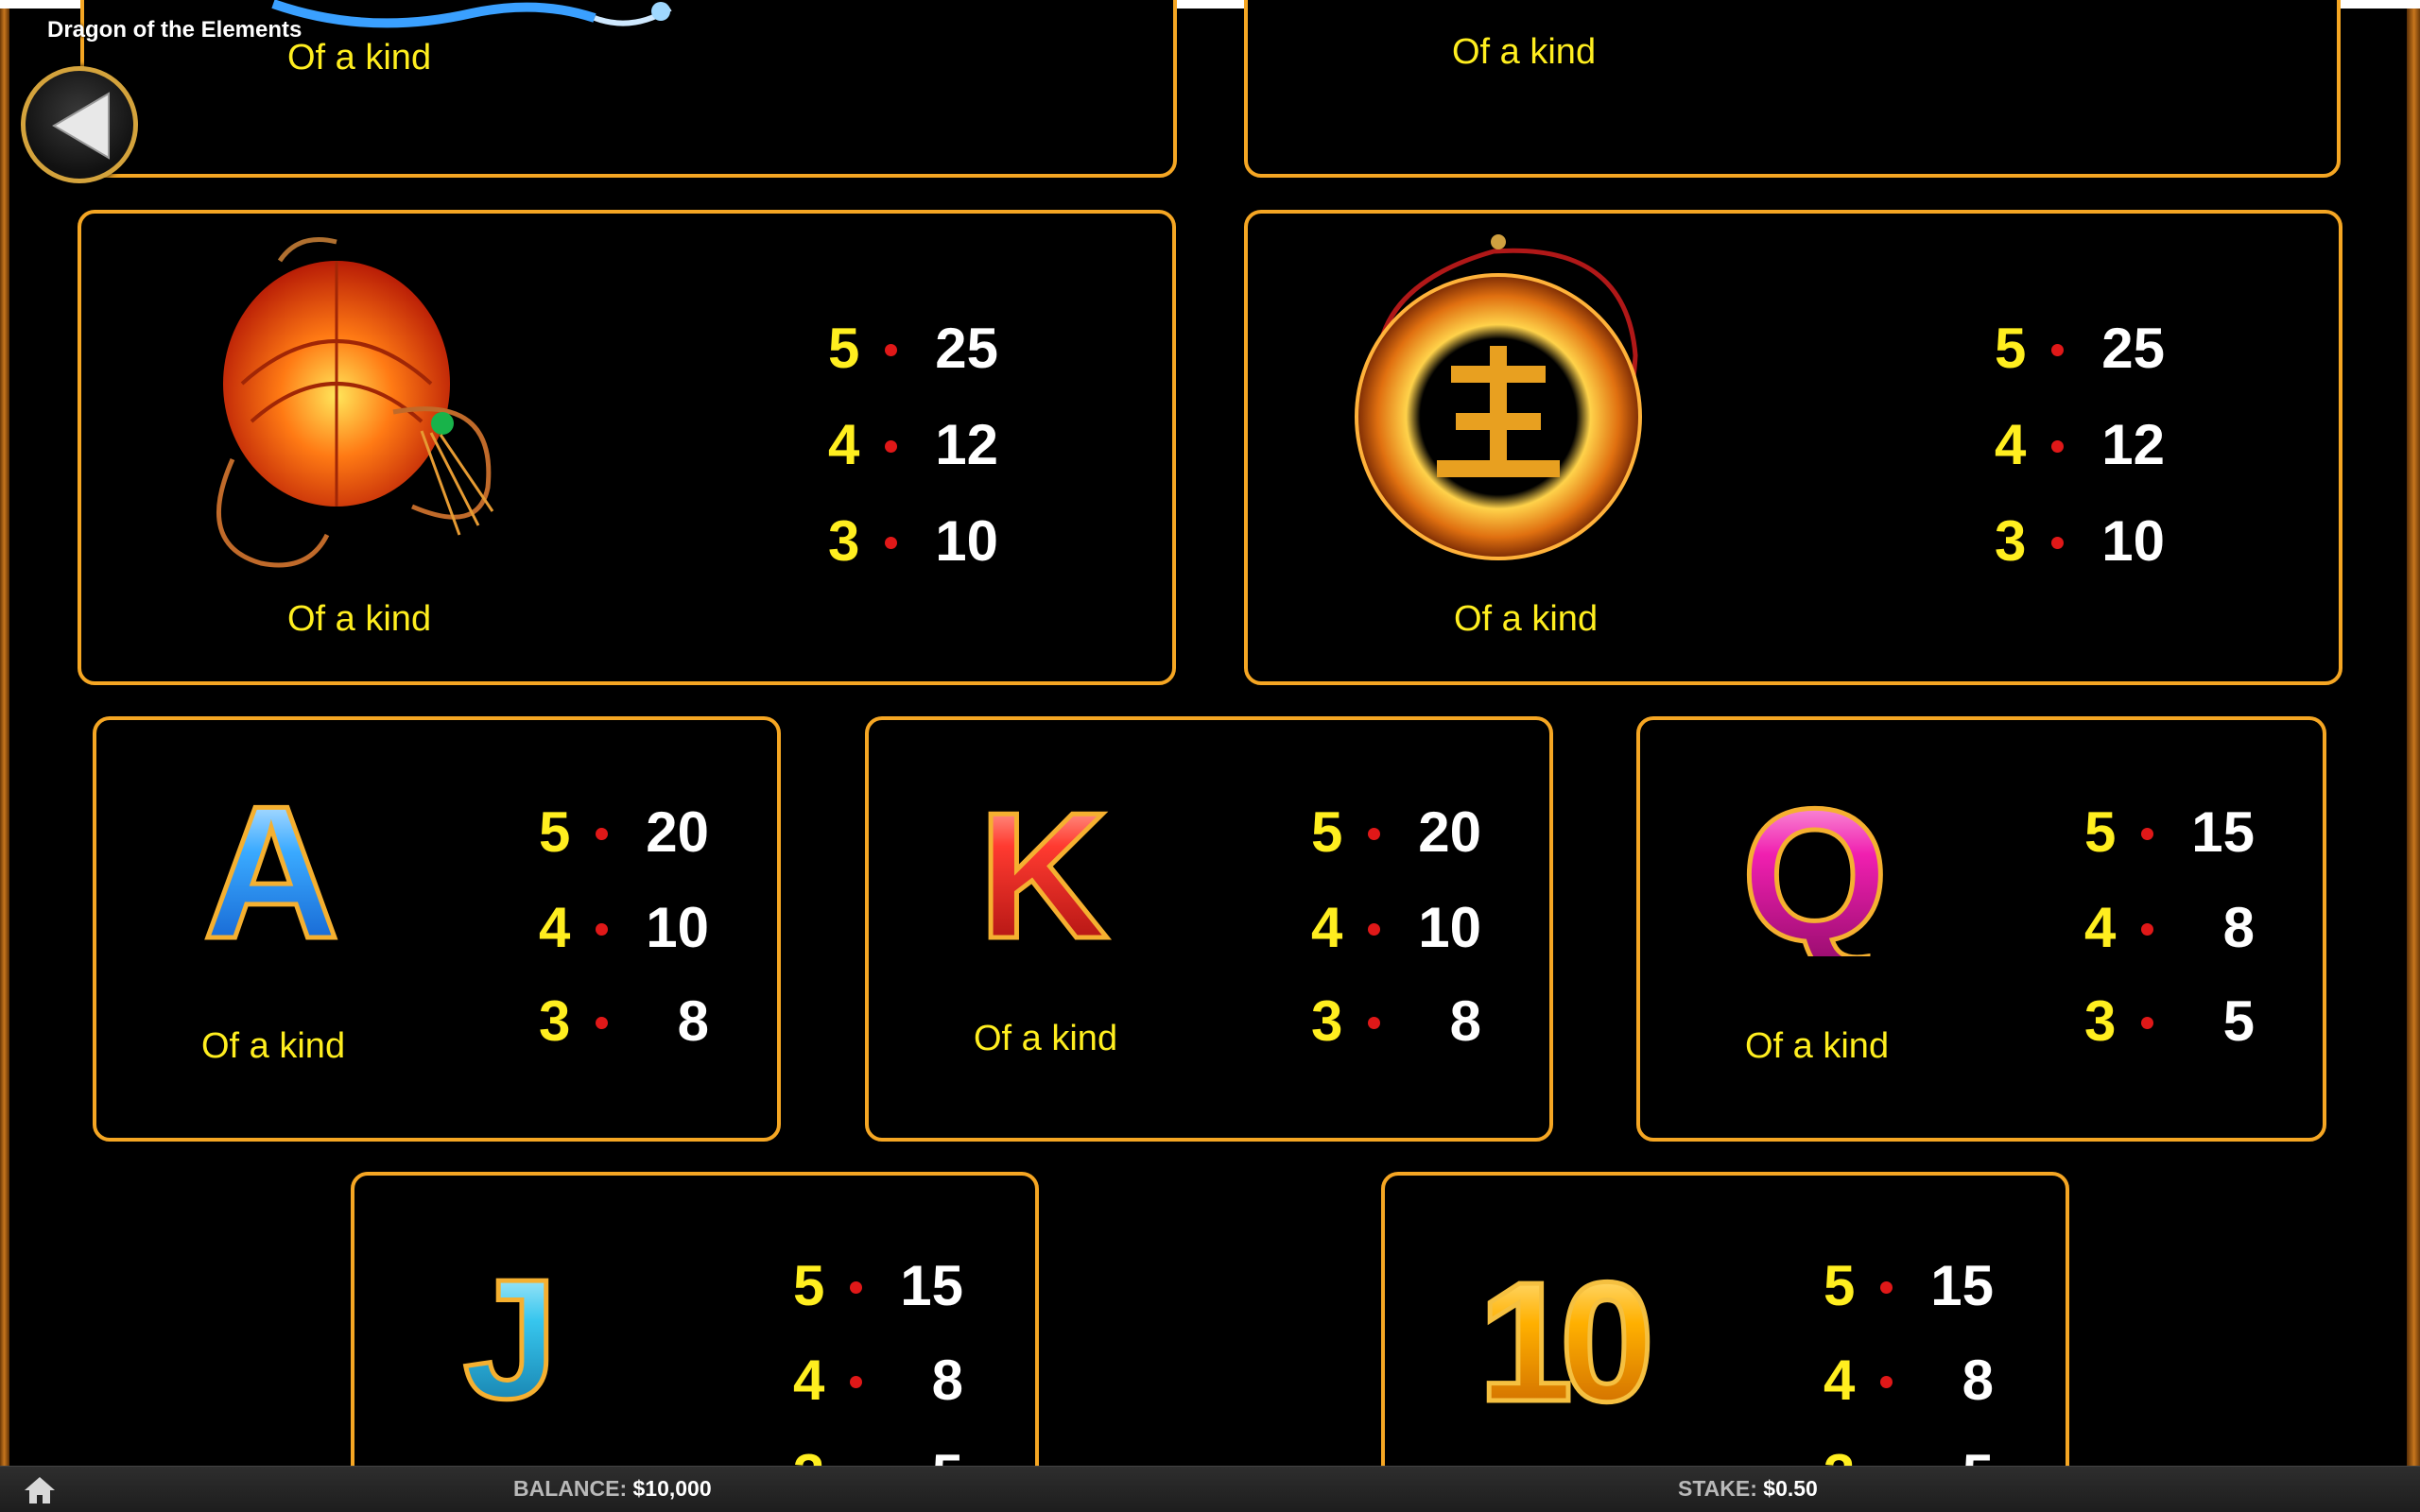  I want to click on back-arrow-icon, so click(81, 126).